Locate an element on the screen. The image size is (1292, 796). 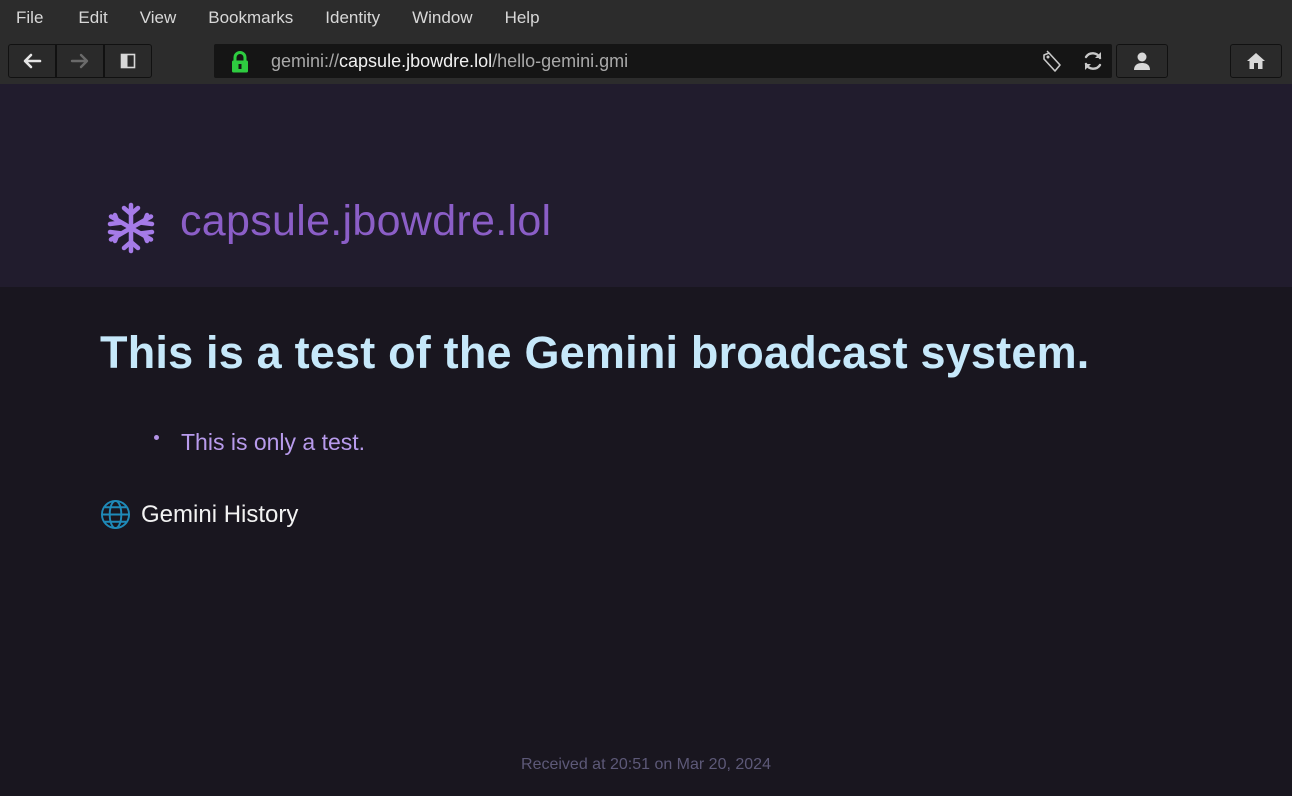
arrow-left-icon is located at coordinates (32, 61).